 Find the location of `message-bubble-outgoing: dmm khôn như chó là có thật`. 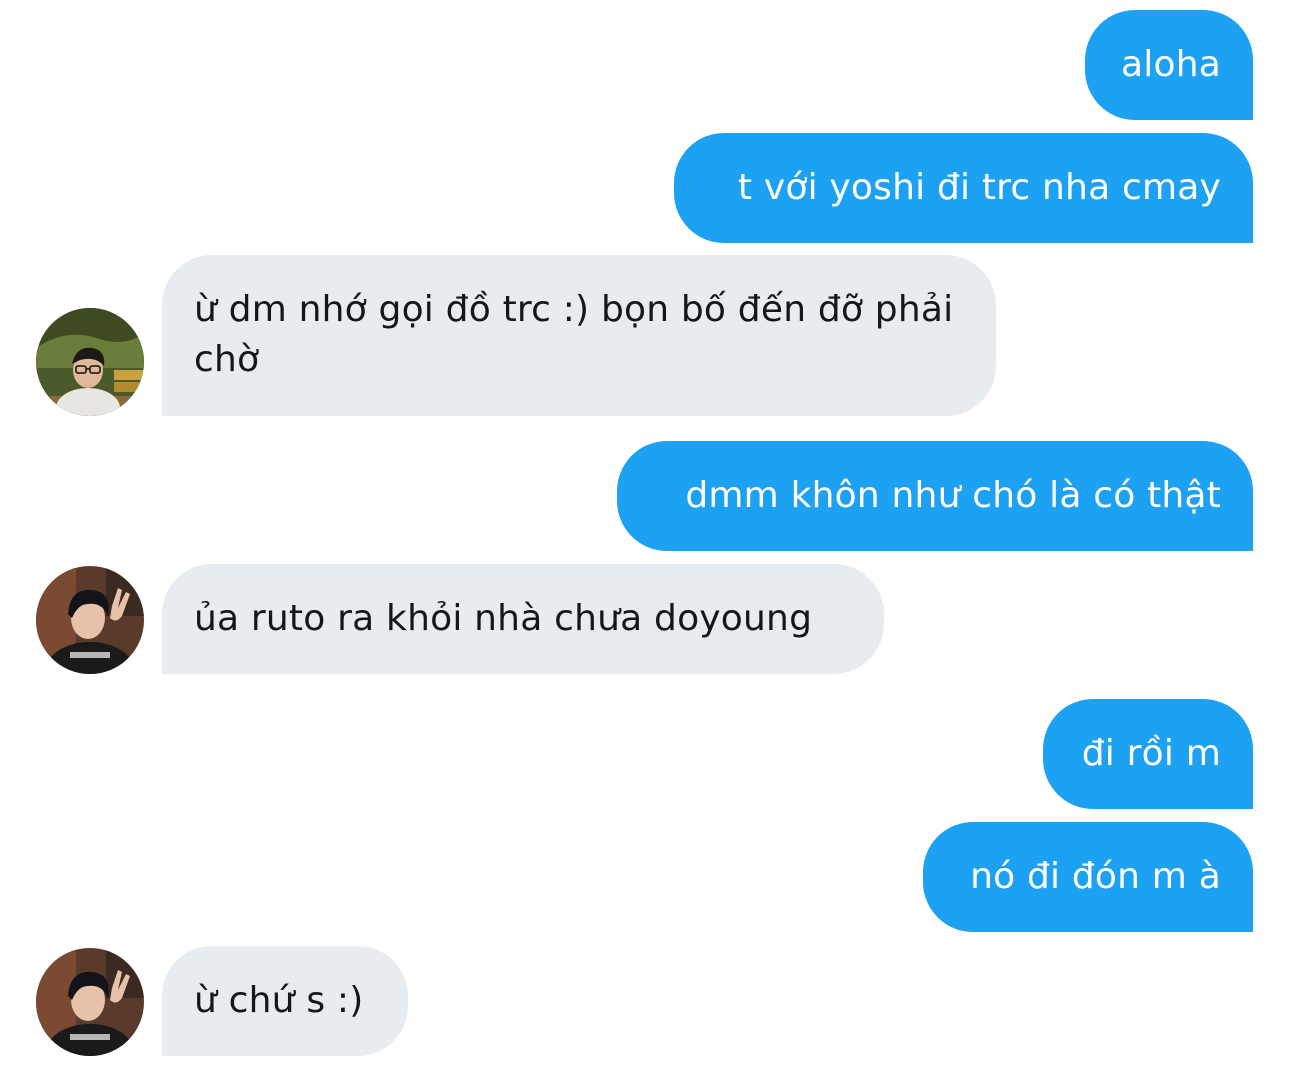

message-bubble-outgoing: dmm khôn như chó là có thật is located at coordinates (935, 496).